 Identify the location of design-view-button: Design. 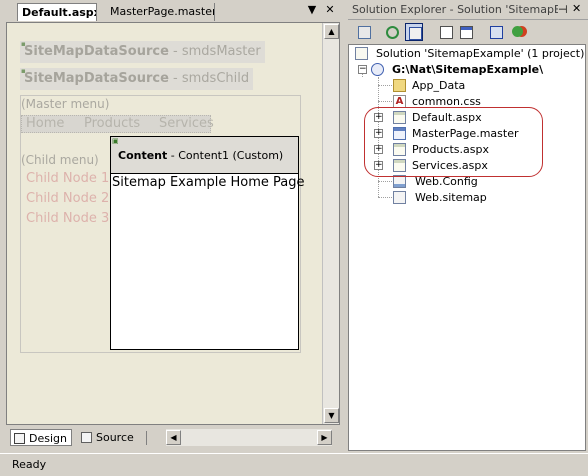
(41, 437).